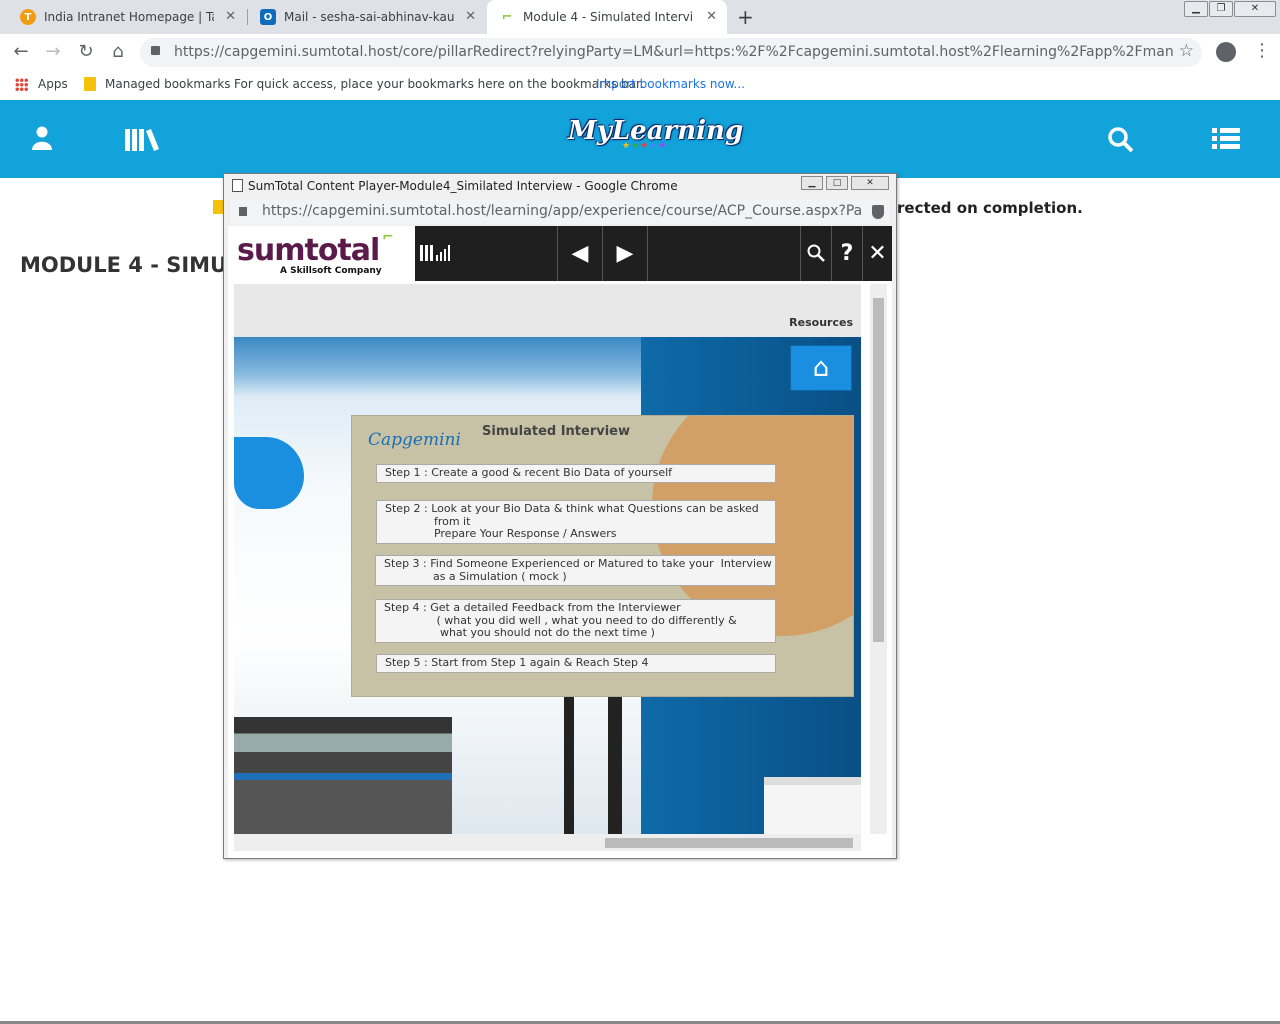  I want to click on help-icon: ?, so click(847, 253).